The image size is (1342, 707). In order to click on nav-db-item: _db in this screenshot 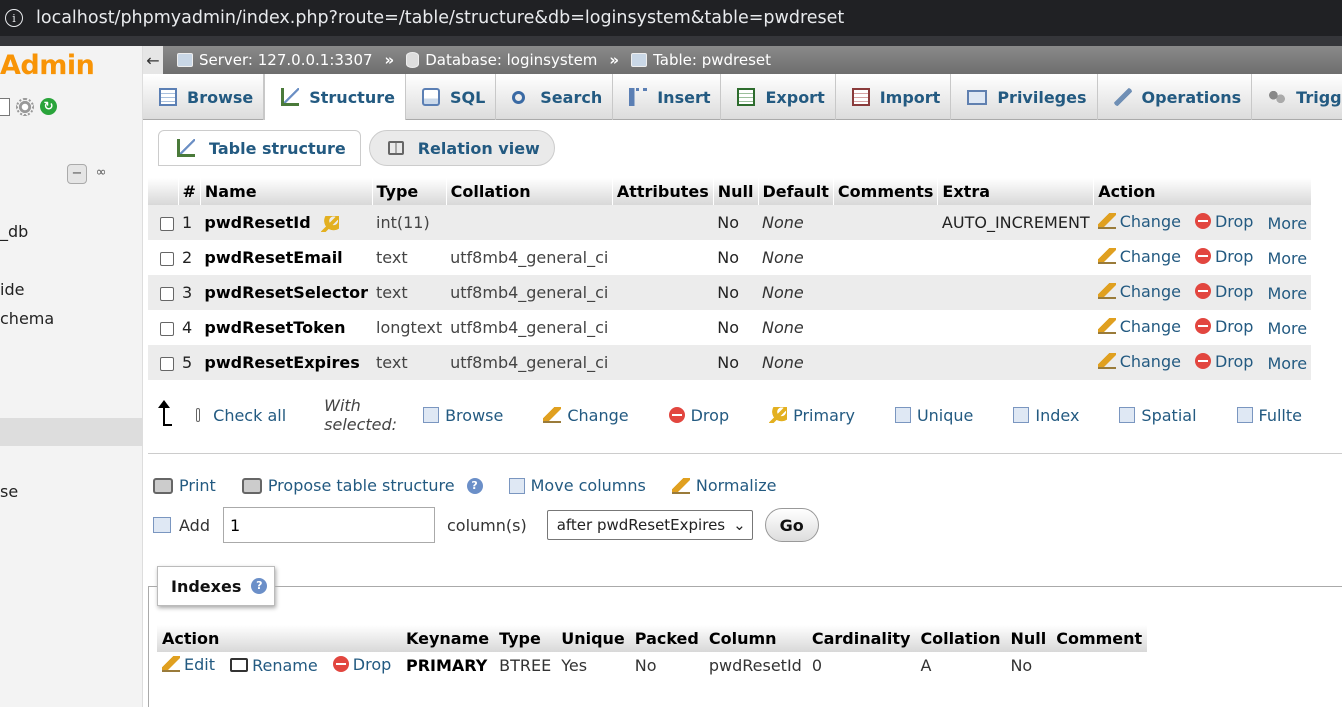, I will do `click(14, 231)`.